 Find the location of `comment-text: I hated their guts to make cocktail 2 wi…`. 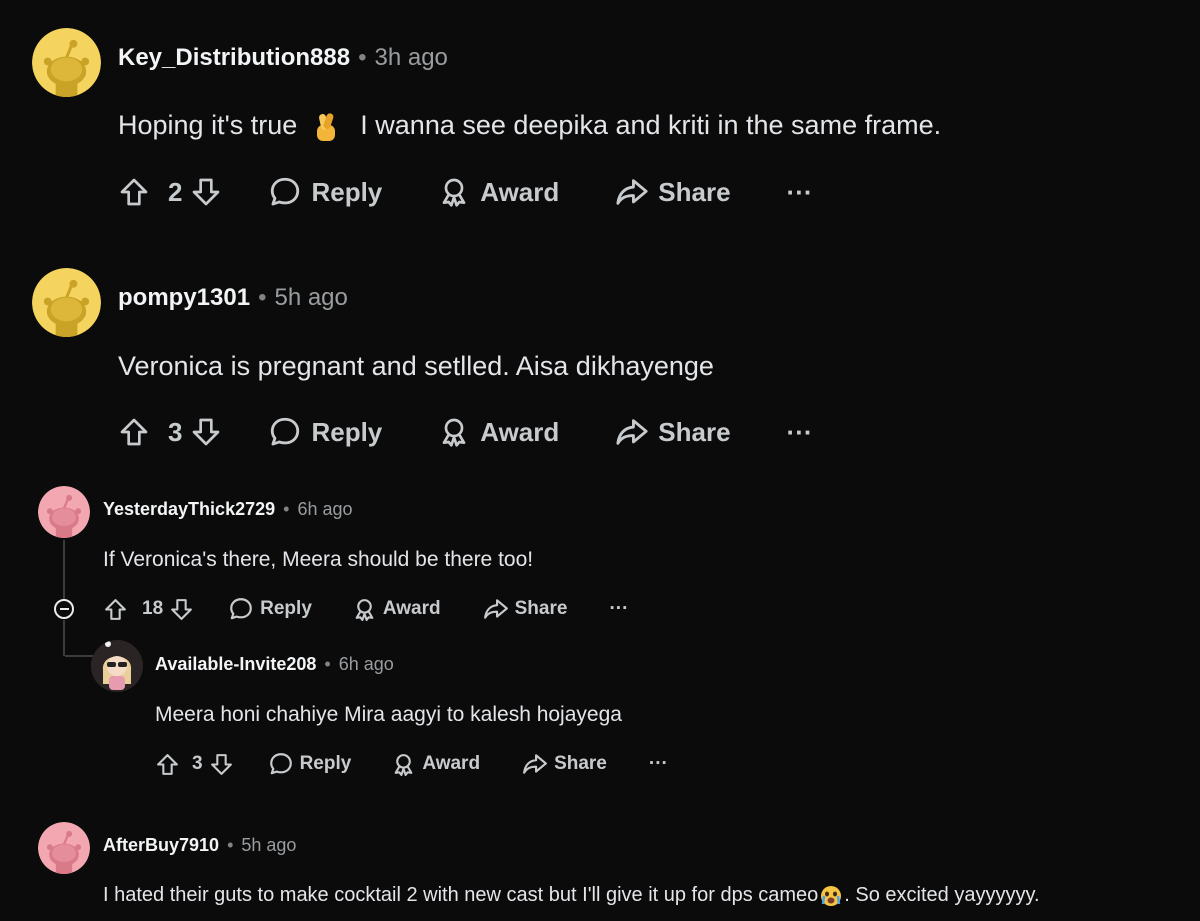

comment-text: I hated their guts to make cocktail 2 wi… is located at coordinates (461, 895).